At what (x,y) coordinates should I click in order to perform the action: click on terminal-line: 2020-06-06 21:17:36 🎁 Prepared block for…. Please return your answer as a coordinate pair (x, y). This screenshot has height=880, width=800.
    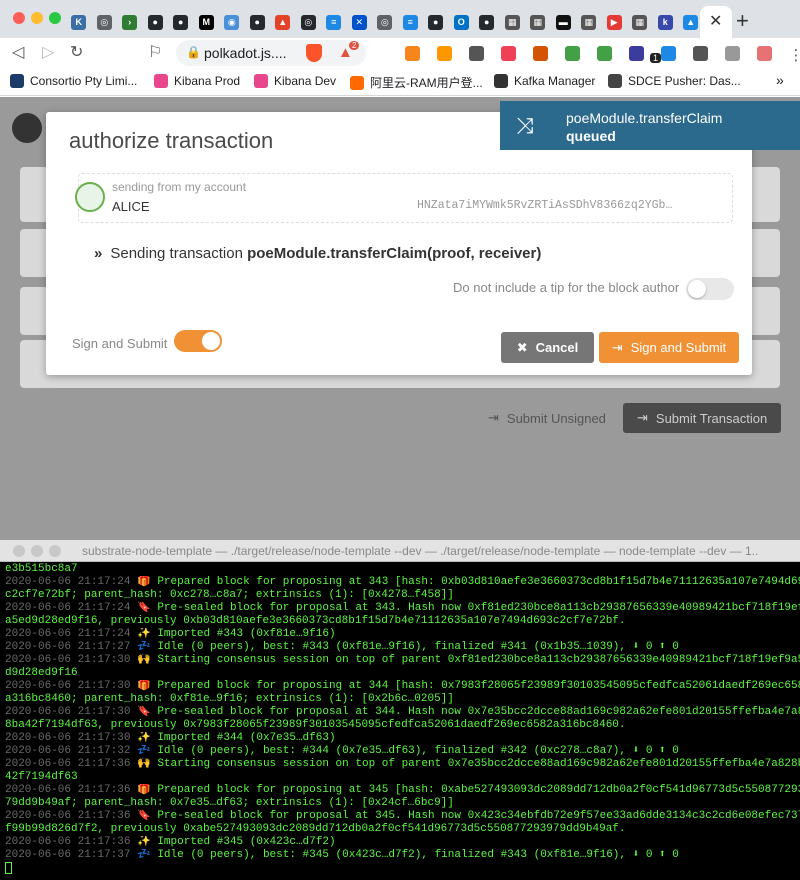
    Looking at the image, I should click on (402, 790).